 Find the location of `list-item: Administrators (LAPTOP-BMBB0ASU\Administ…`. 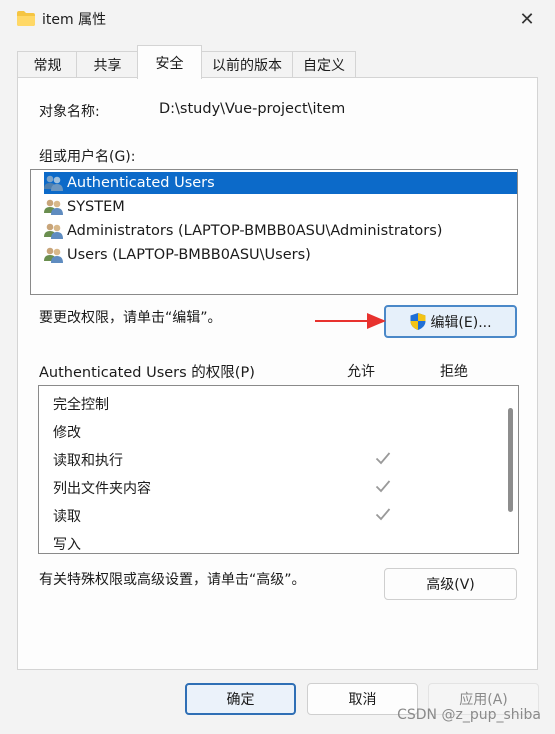

list-item: Administrators (LAPTOP-BMBB0ASU\Administ… is located at coordinates (280, 231).